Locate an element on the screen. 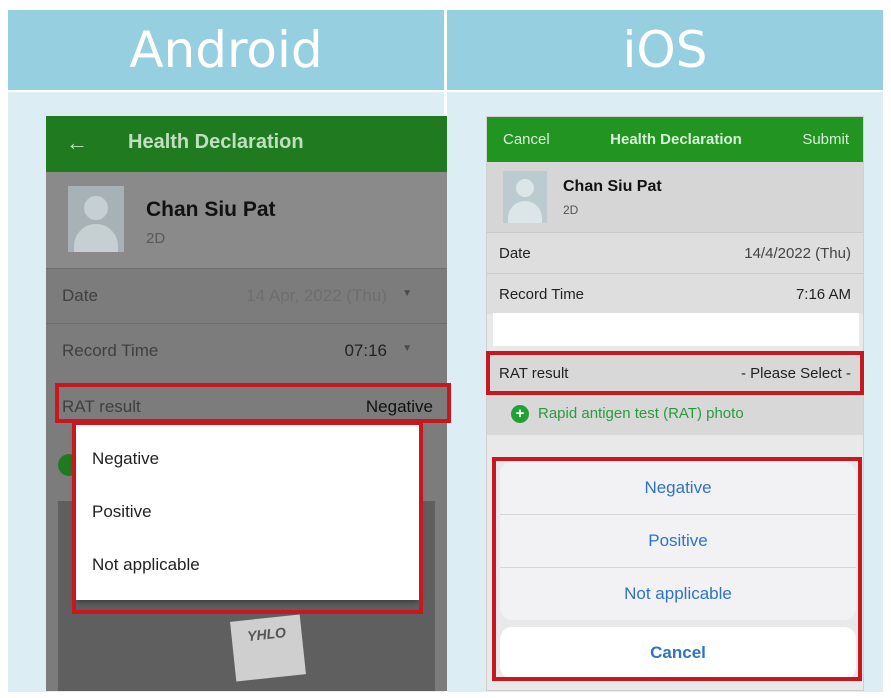 The image size is (891, 698). record-time-value: 7:16 AM is located at coordinates (823, 294).